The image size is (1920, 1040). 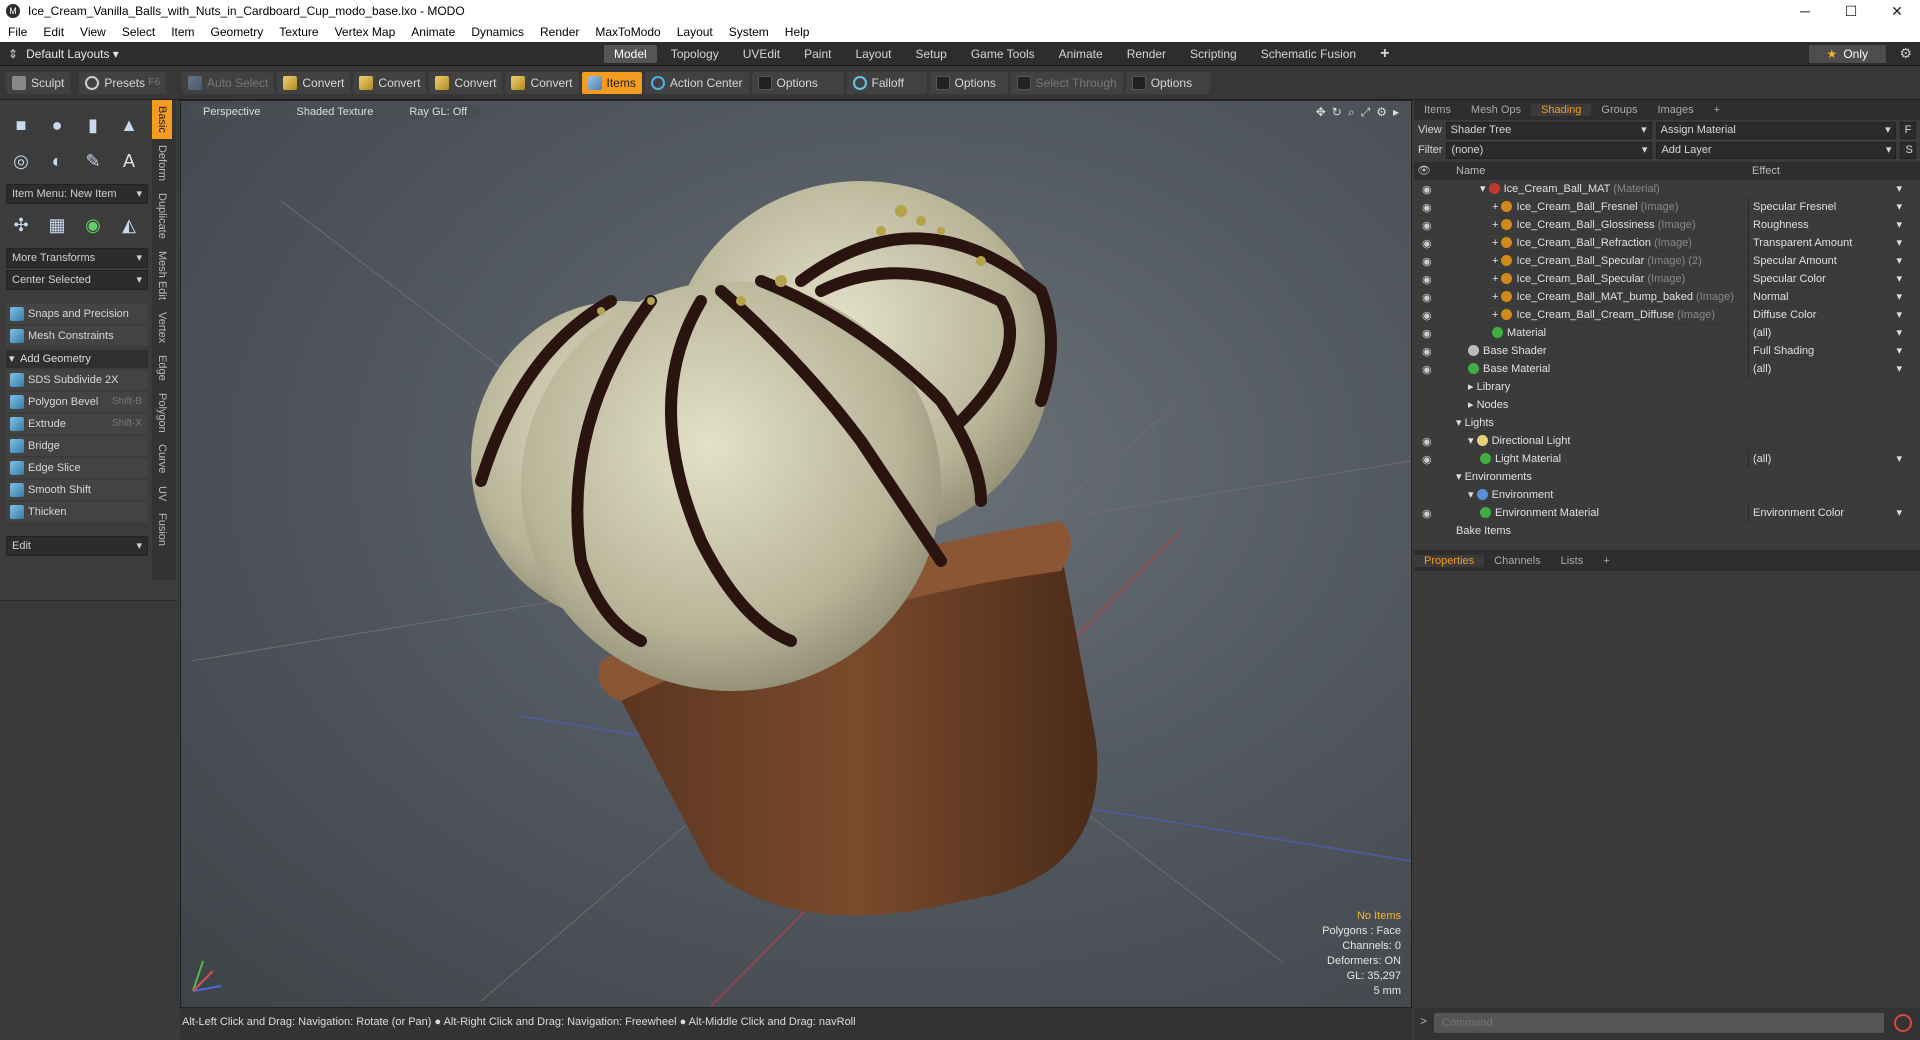 What do you see at coordinates (1826, 297) in the screenshot?
I see `effect-dropdown: Normal` at bounding box center [1826, 297].